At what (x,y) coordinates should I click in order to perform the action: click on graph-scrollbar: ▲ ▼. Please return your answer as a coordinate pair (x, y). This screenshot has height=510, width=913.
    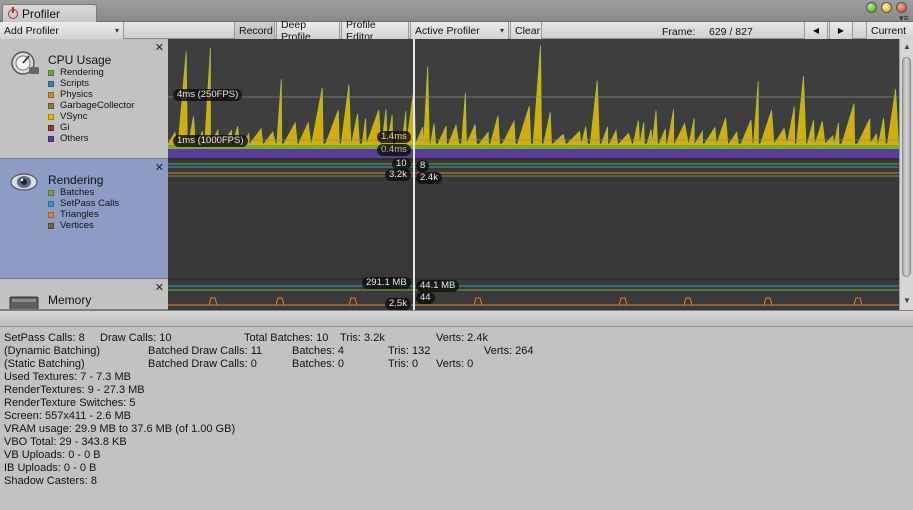
    Looking at the image, I should click on (906, 174).